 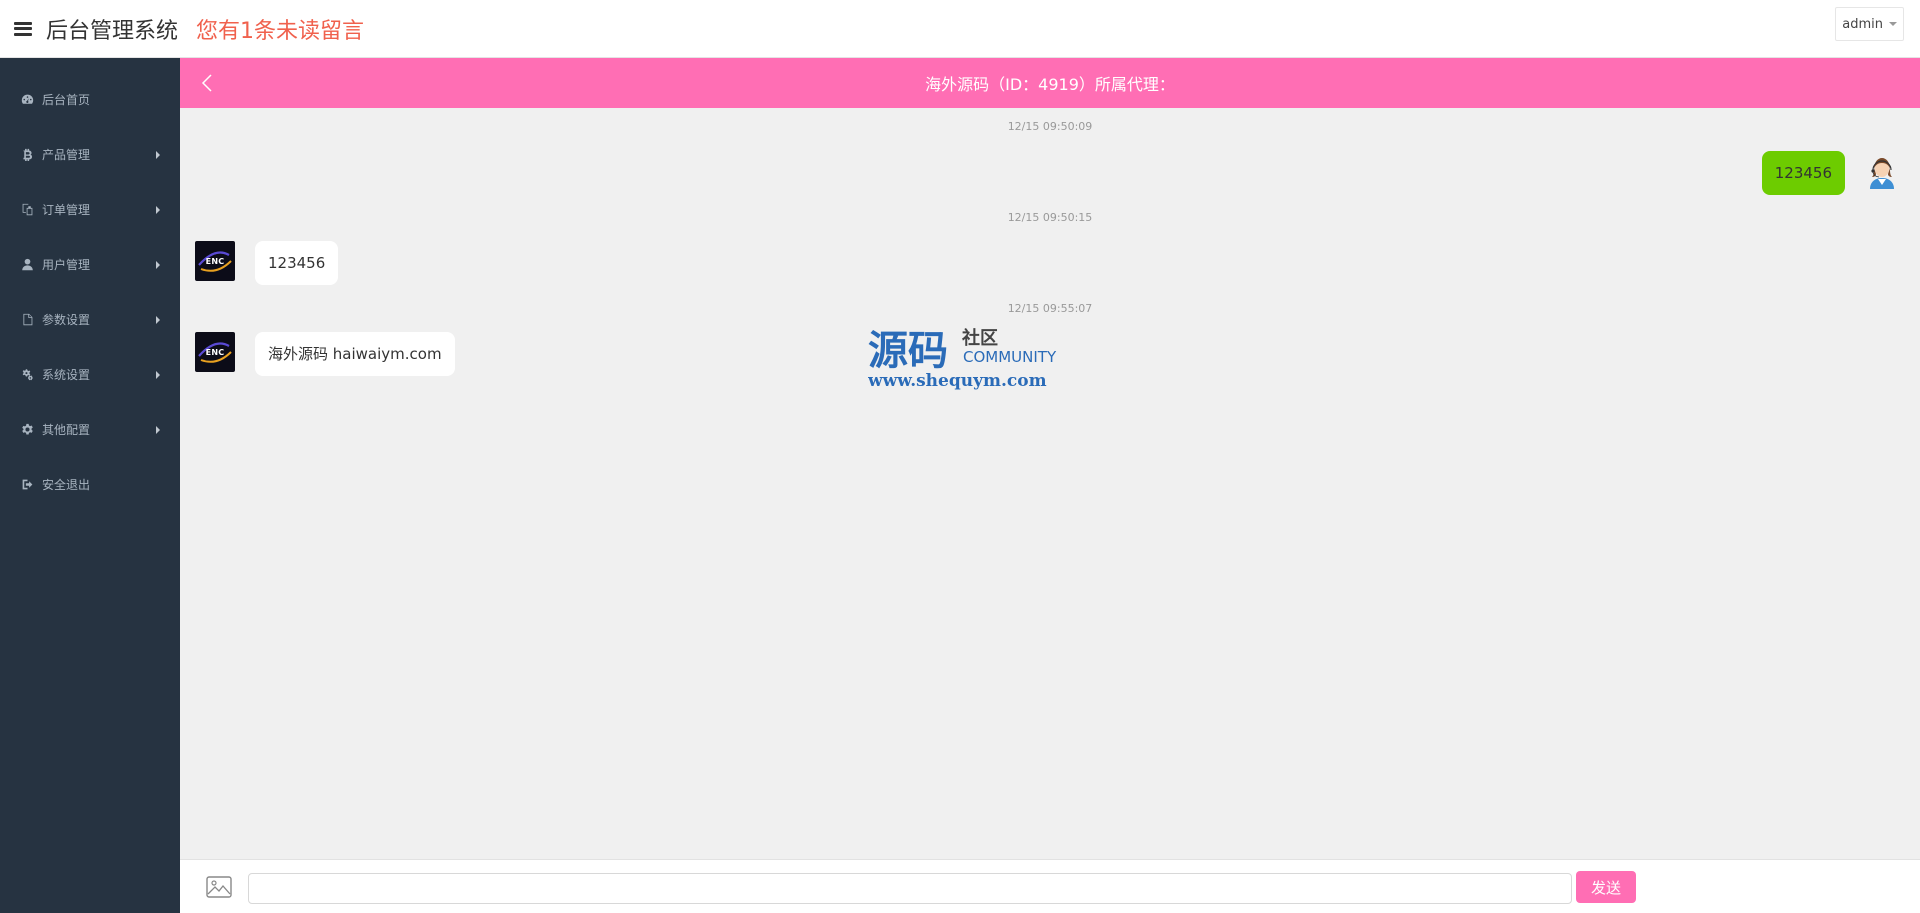 I want to click on bitcoin-icon, so click(x=27, y=155).